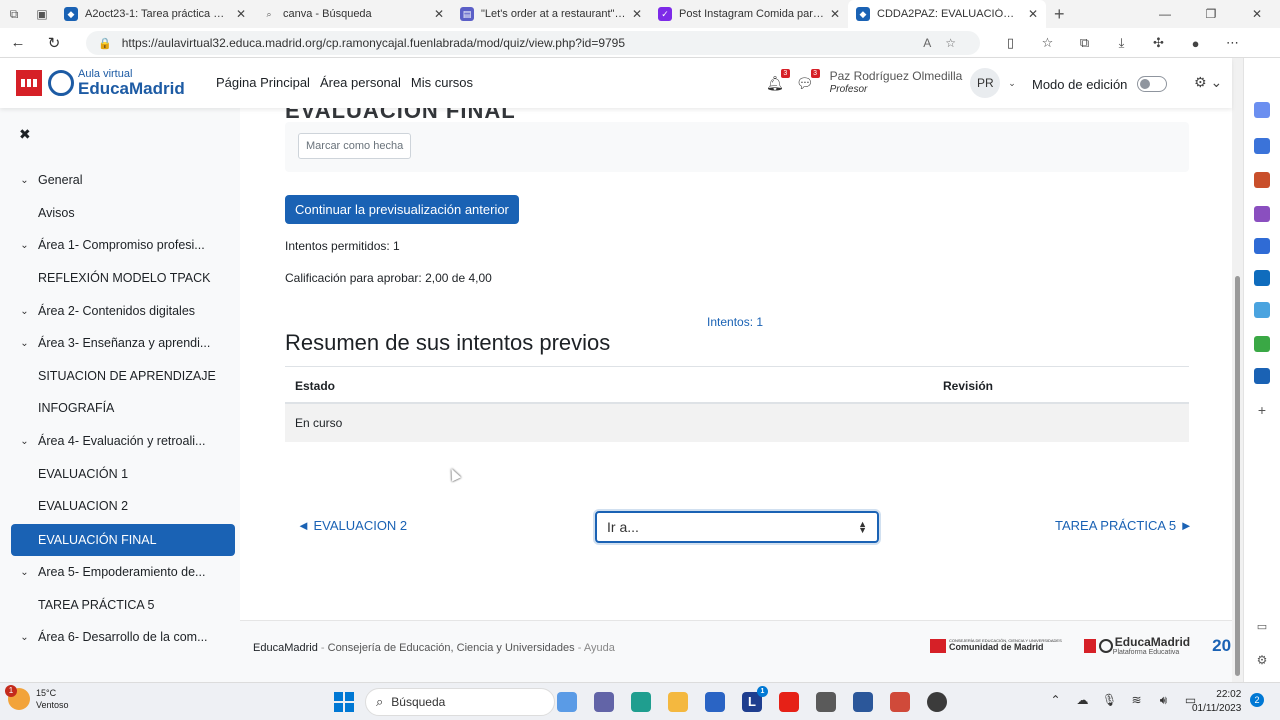 The width and height of the screenshot is (1280, 720). I want to click on educamadrid-logo: Aula virtual EducaMadrid, so click(100, 83).